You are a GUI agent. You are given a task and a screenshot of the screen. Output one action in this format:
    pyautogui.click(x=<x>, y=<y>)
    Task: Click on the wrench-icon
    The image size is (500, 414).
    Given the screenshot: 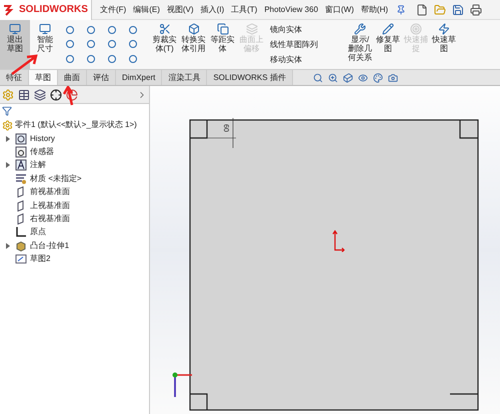 What is the action you would take?
    pyautogui.click(x=360, y=29)
    